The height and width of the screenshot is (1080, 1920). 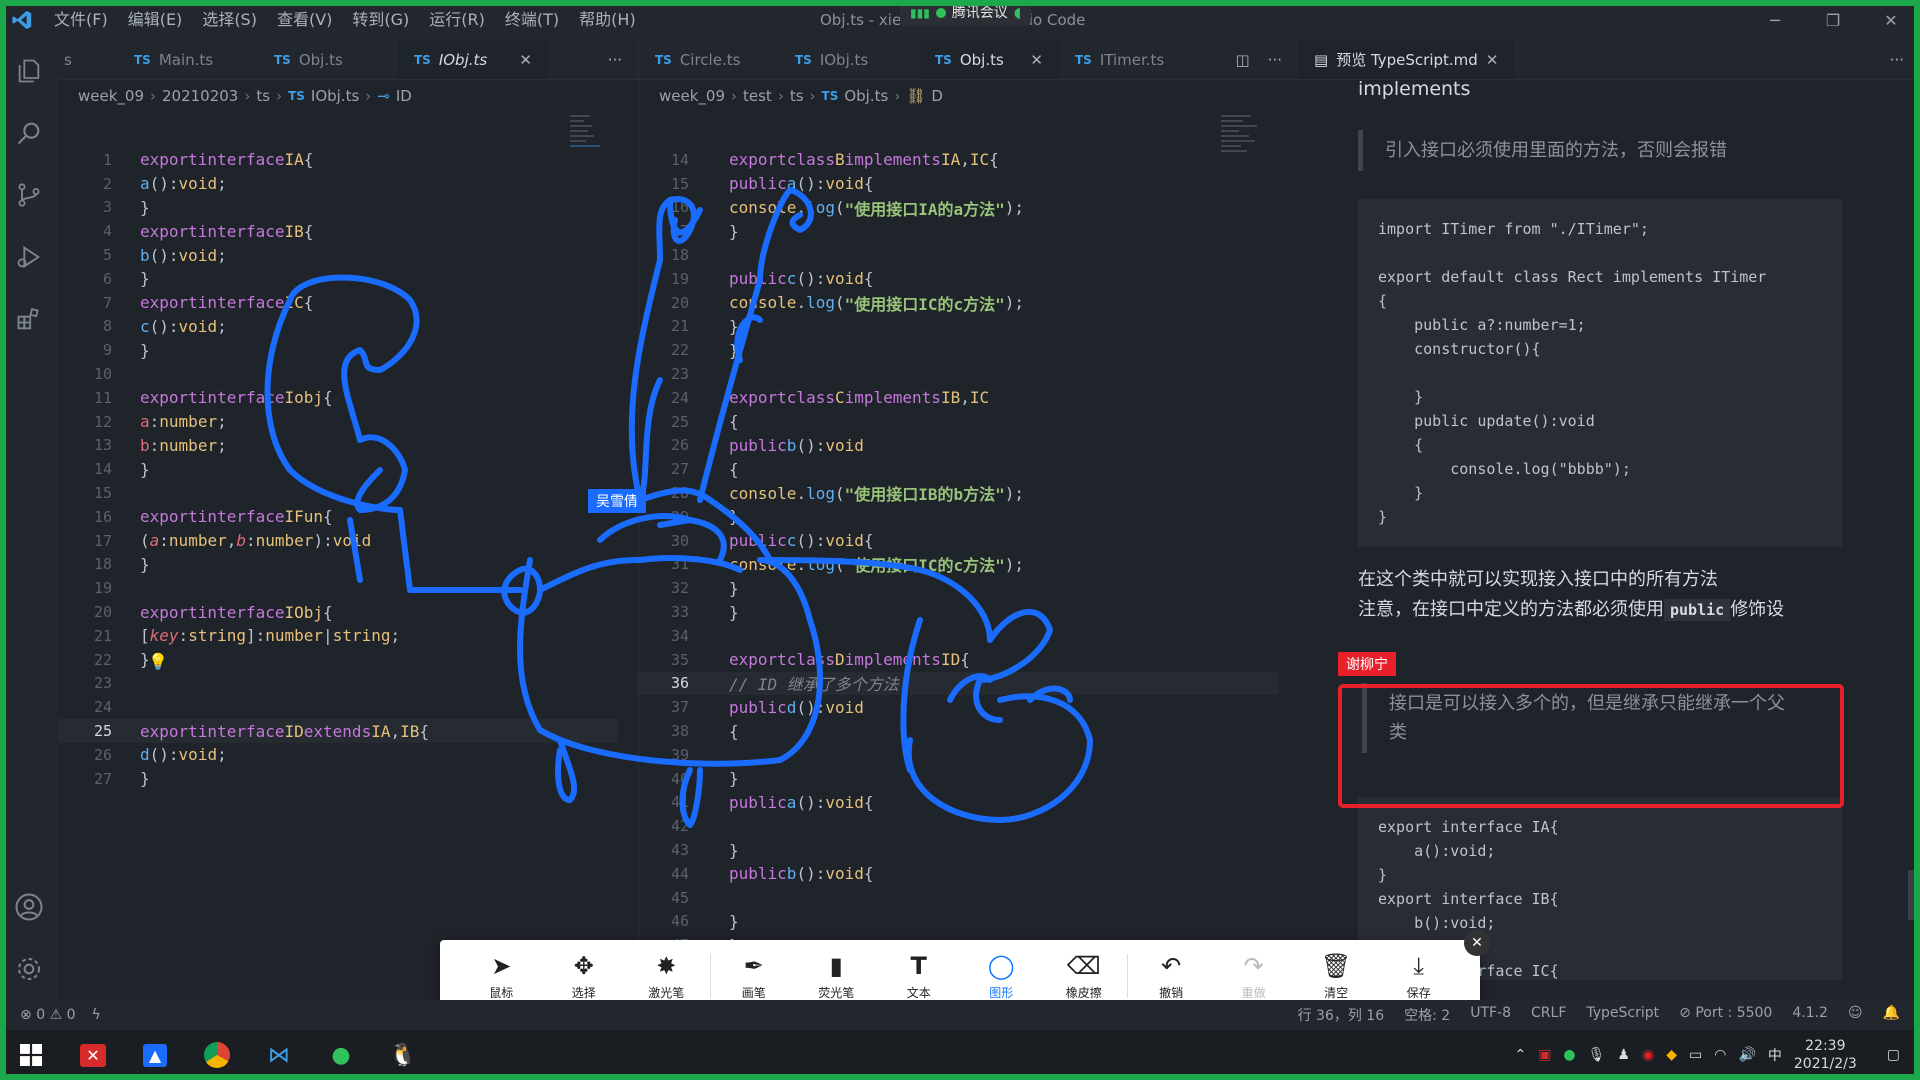 I want to click on run-debug-icon, so click(x=29, y=257).